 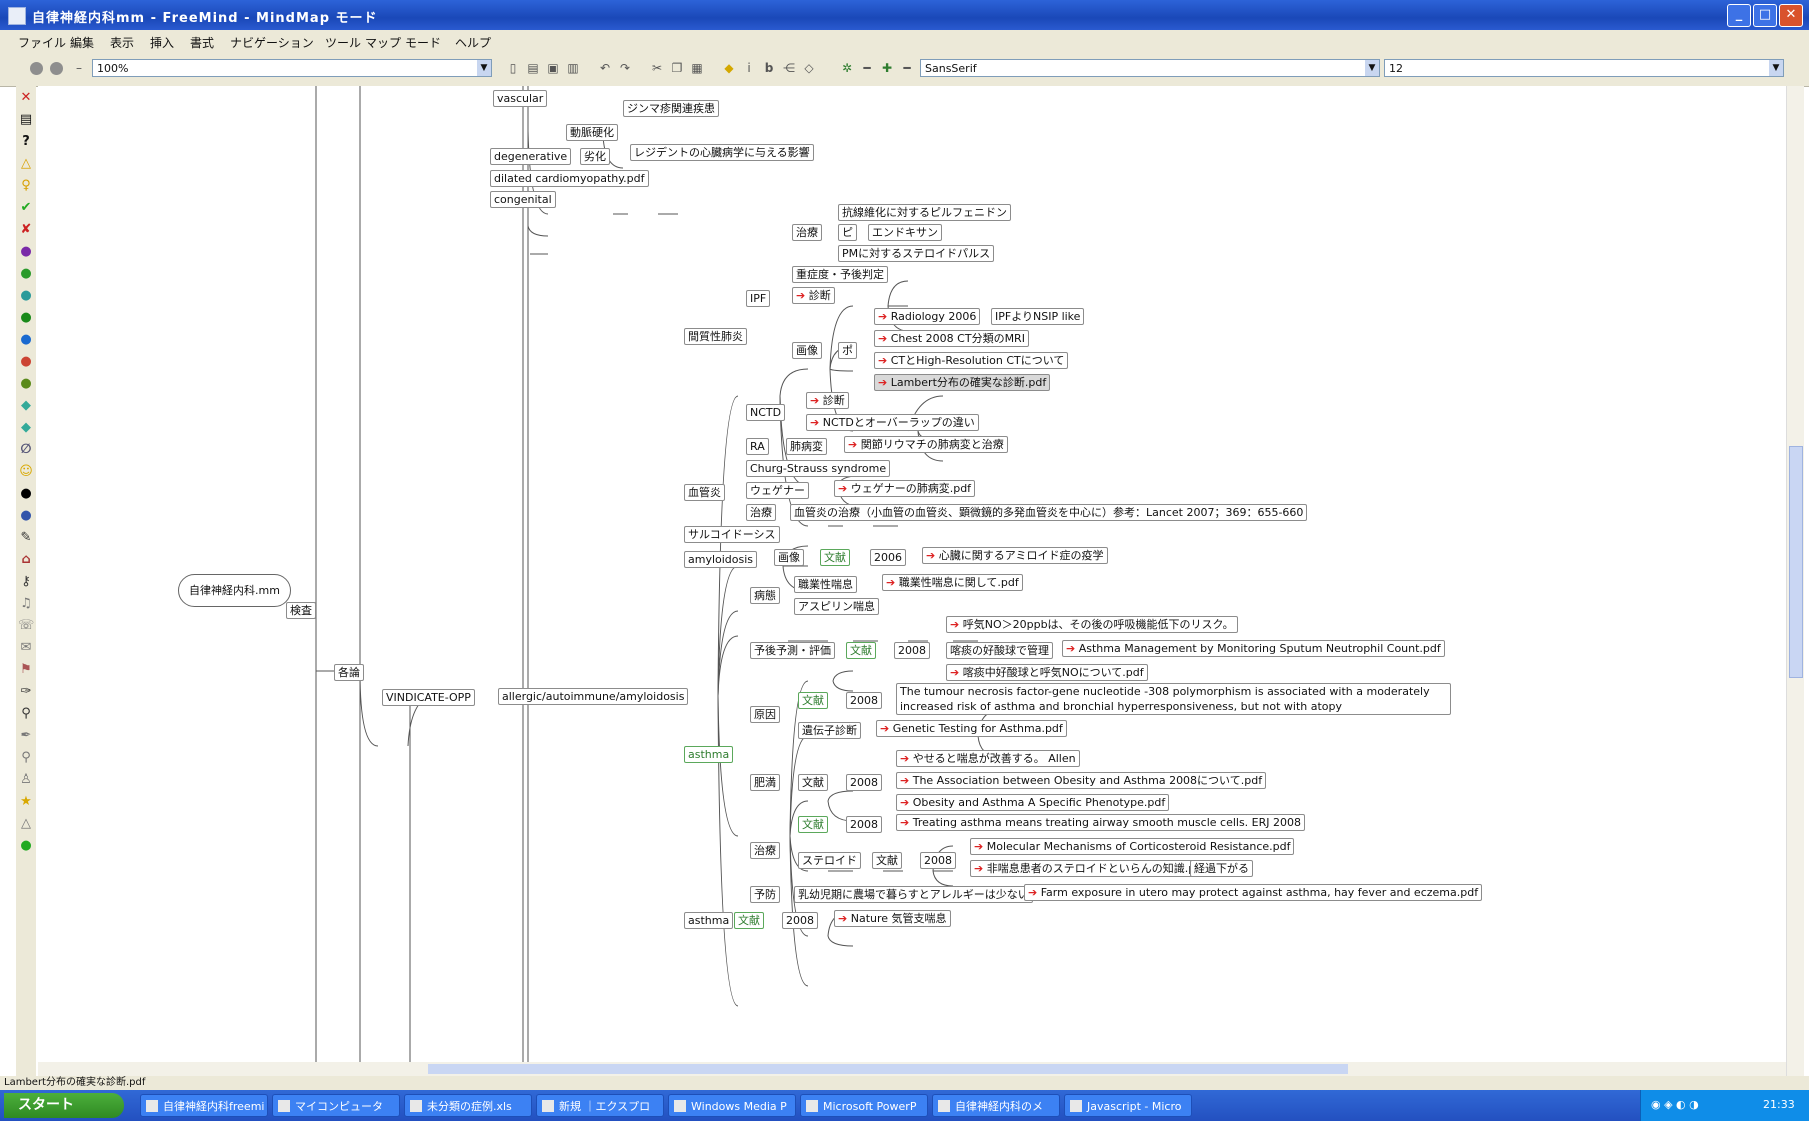 I want to click on house-icon: ⌂, so click(x=26, y=560).